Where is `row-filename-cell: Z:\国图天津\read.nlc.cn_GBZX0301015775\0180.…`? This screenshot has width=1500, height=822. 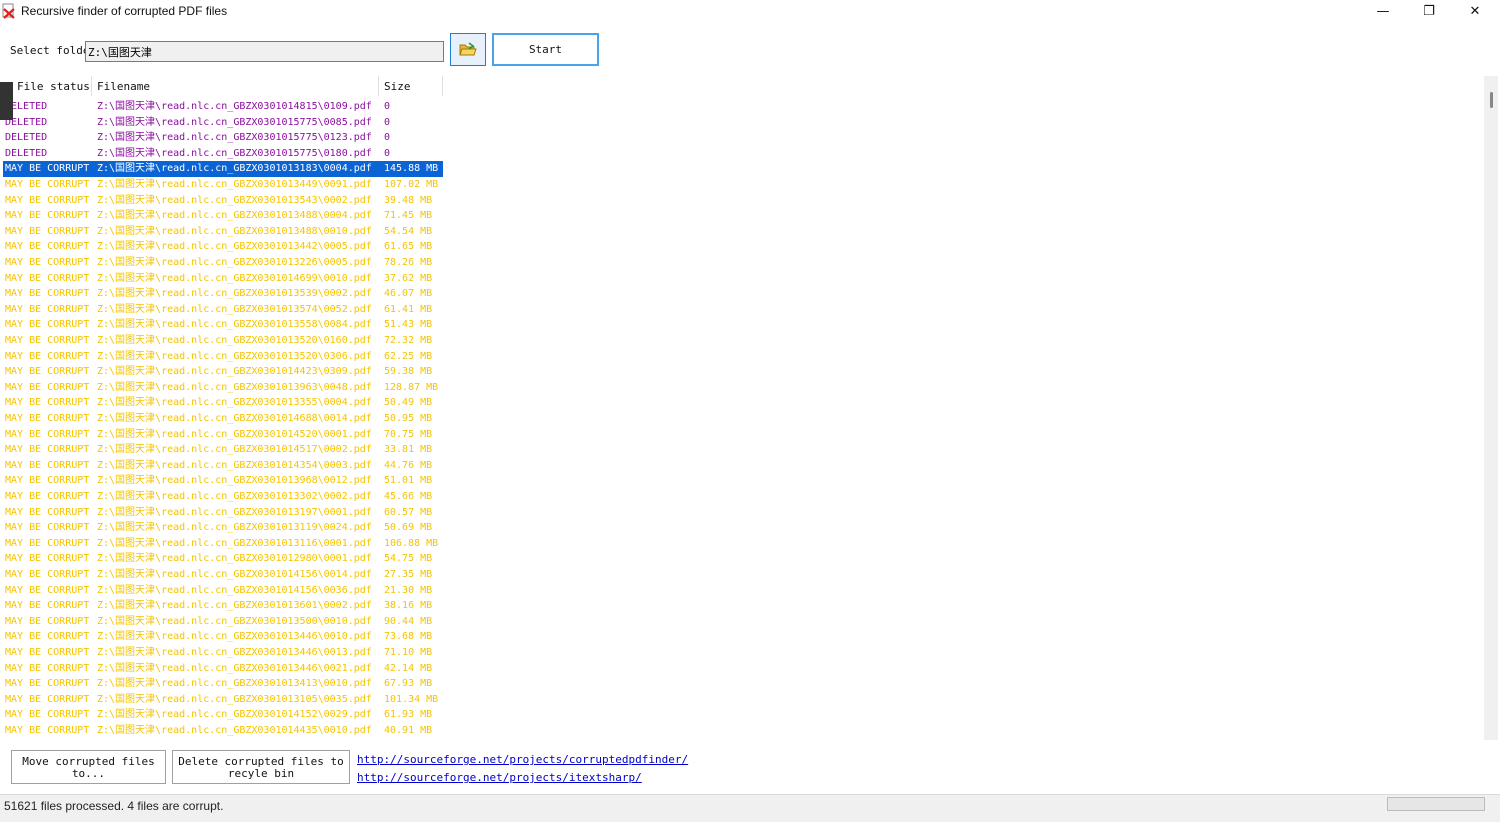
row-filename-cell: Z:\国图天津\read.nlc.cn_GBZX0301015775\0180.… is located at coordinates (234, 153).